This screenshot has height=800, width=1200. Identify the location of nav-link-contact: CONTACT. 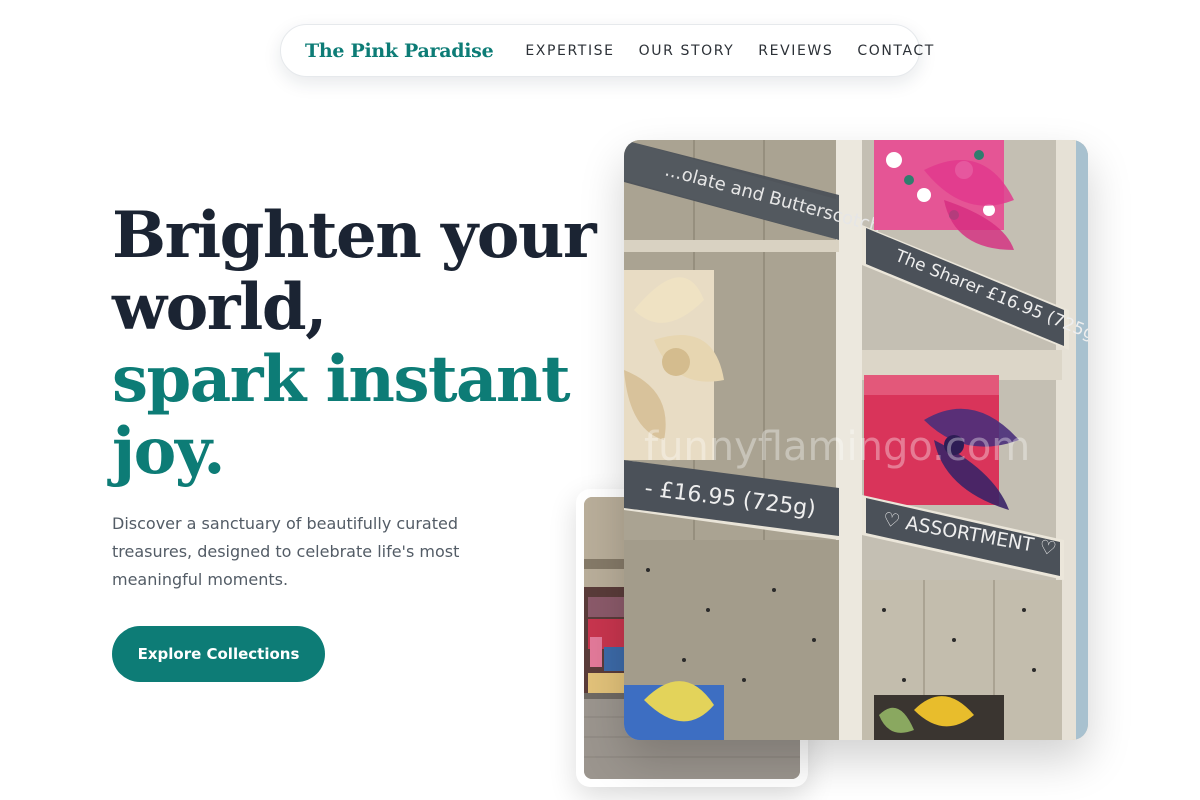
(896, 51).